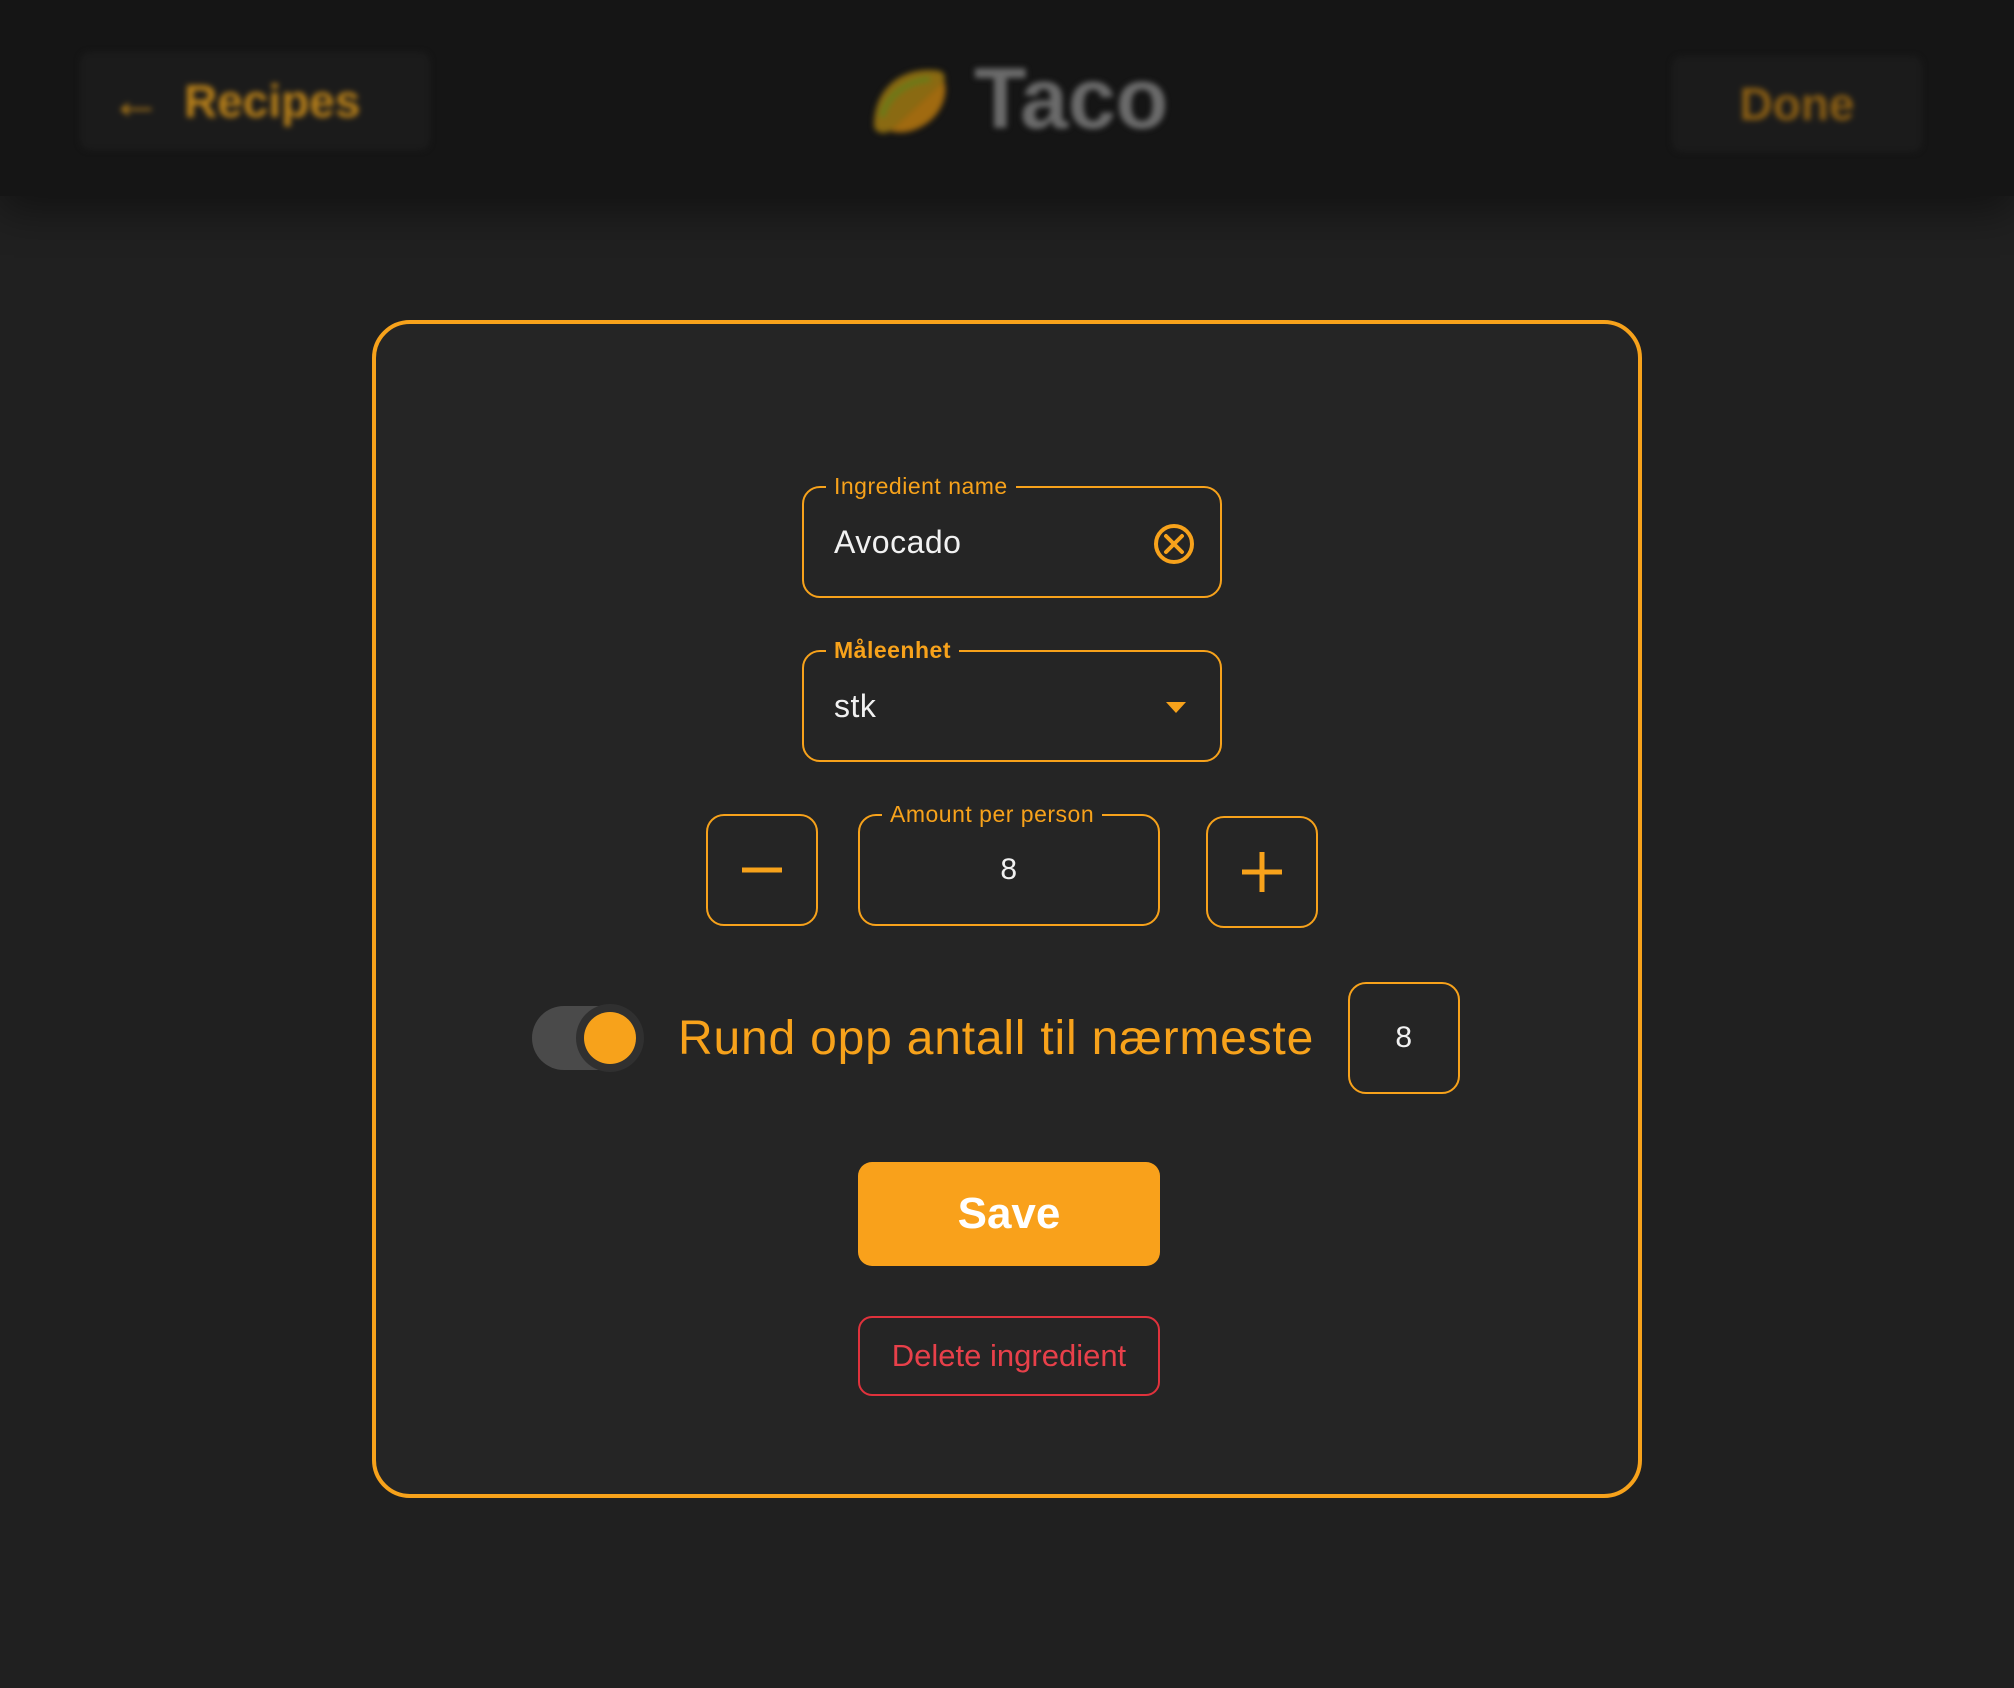 The width and height of the screenshot is (2014, 1688). I want to click on back-to-recipes-button: ← Recipes, so click(255, 101).